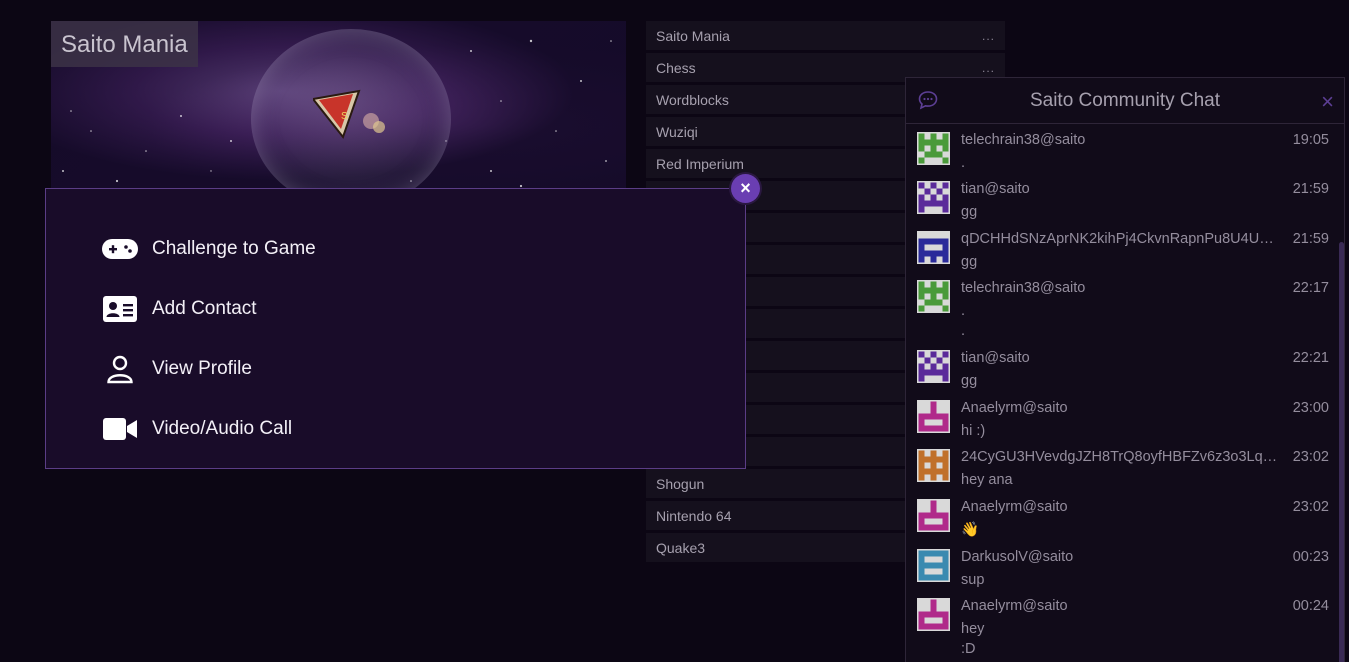  Describe the element at coordinates (1310, 606) in the screenshot. I see `chat-message-timestamp: 00:24` at that location.